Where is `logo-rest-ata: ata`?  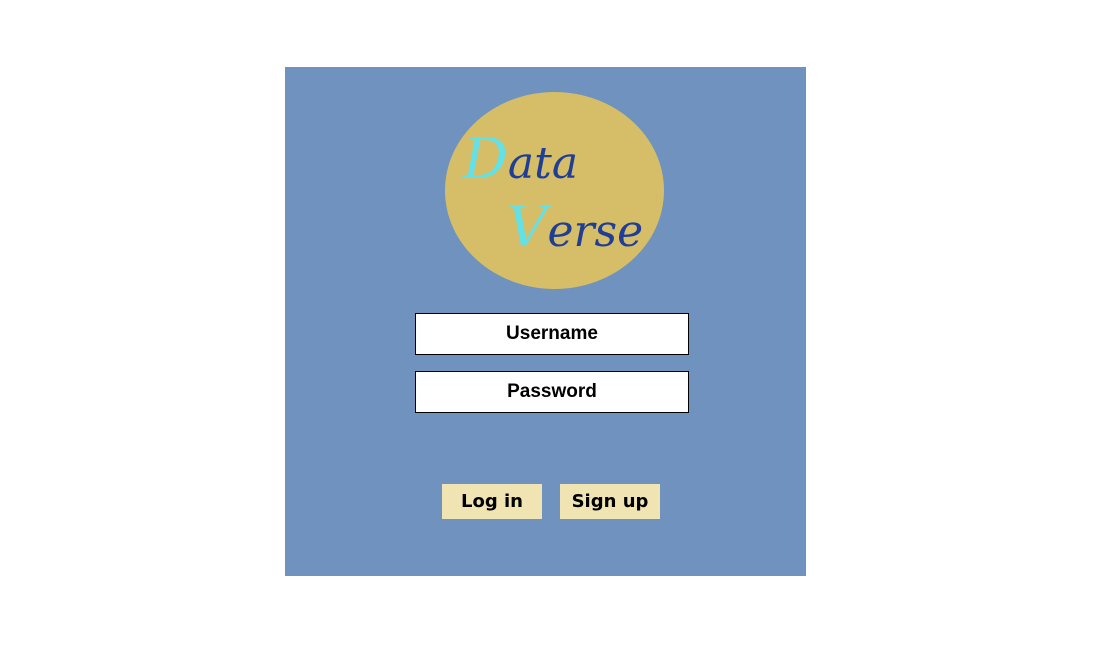
logo-rest-ata: ata is located at coordinates (543, 163).